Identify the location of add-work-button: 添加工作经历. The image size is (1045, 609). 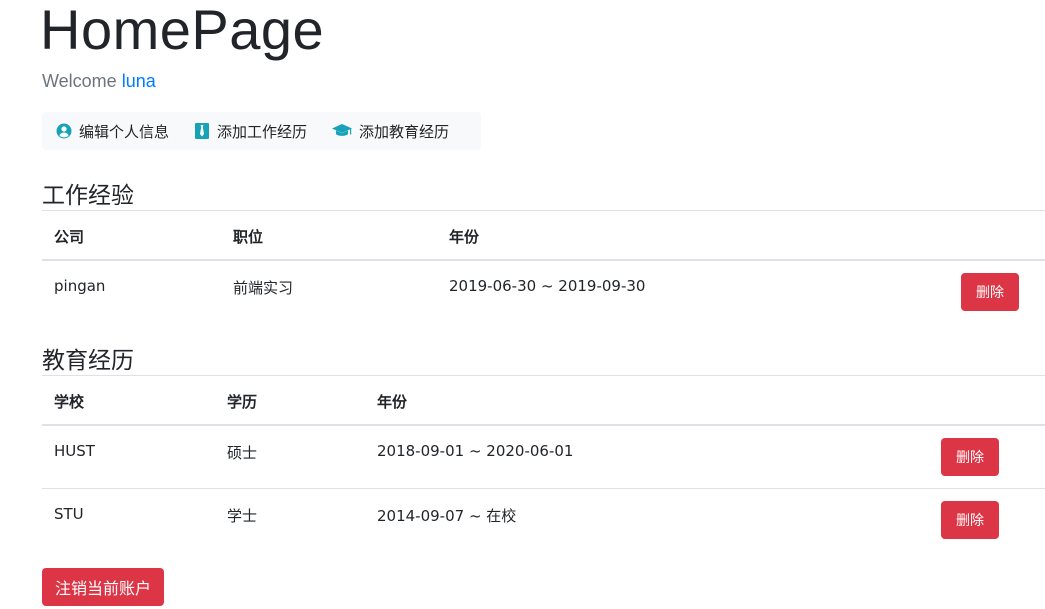
(250, 131).